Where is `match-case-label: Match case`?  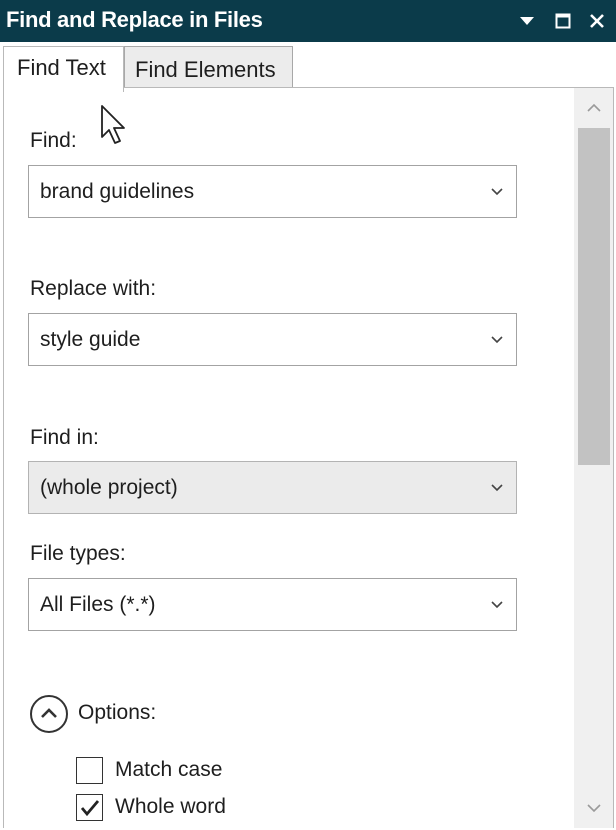 match-case-label: Match case is located at coordinates (168, 770).